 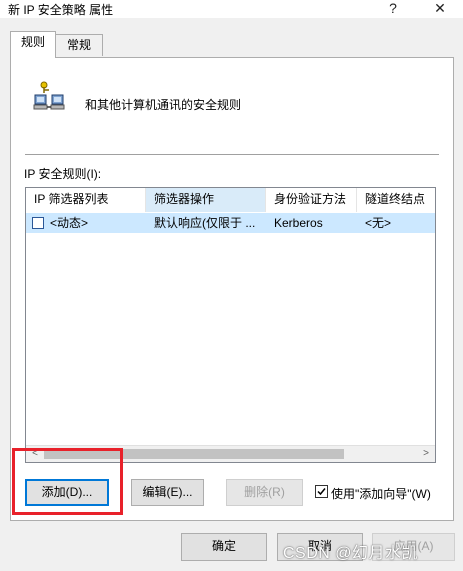 I want to click on wizard-checkbox, so click(x=321, y=491).